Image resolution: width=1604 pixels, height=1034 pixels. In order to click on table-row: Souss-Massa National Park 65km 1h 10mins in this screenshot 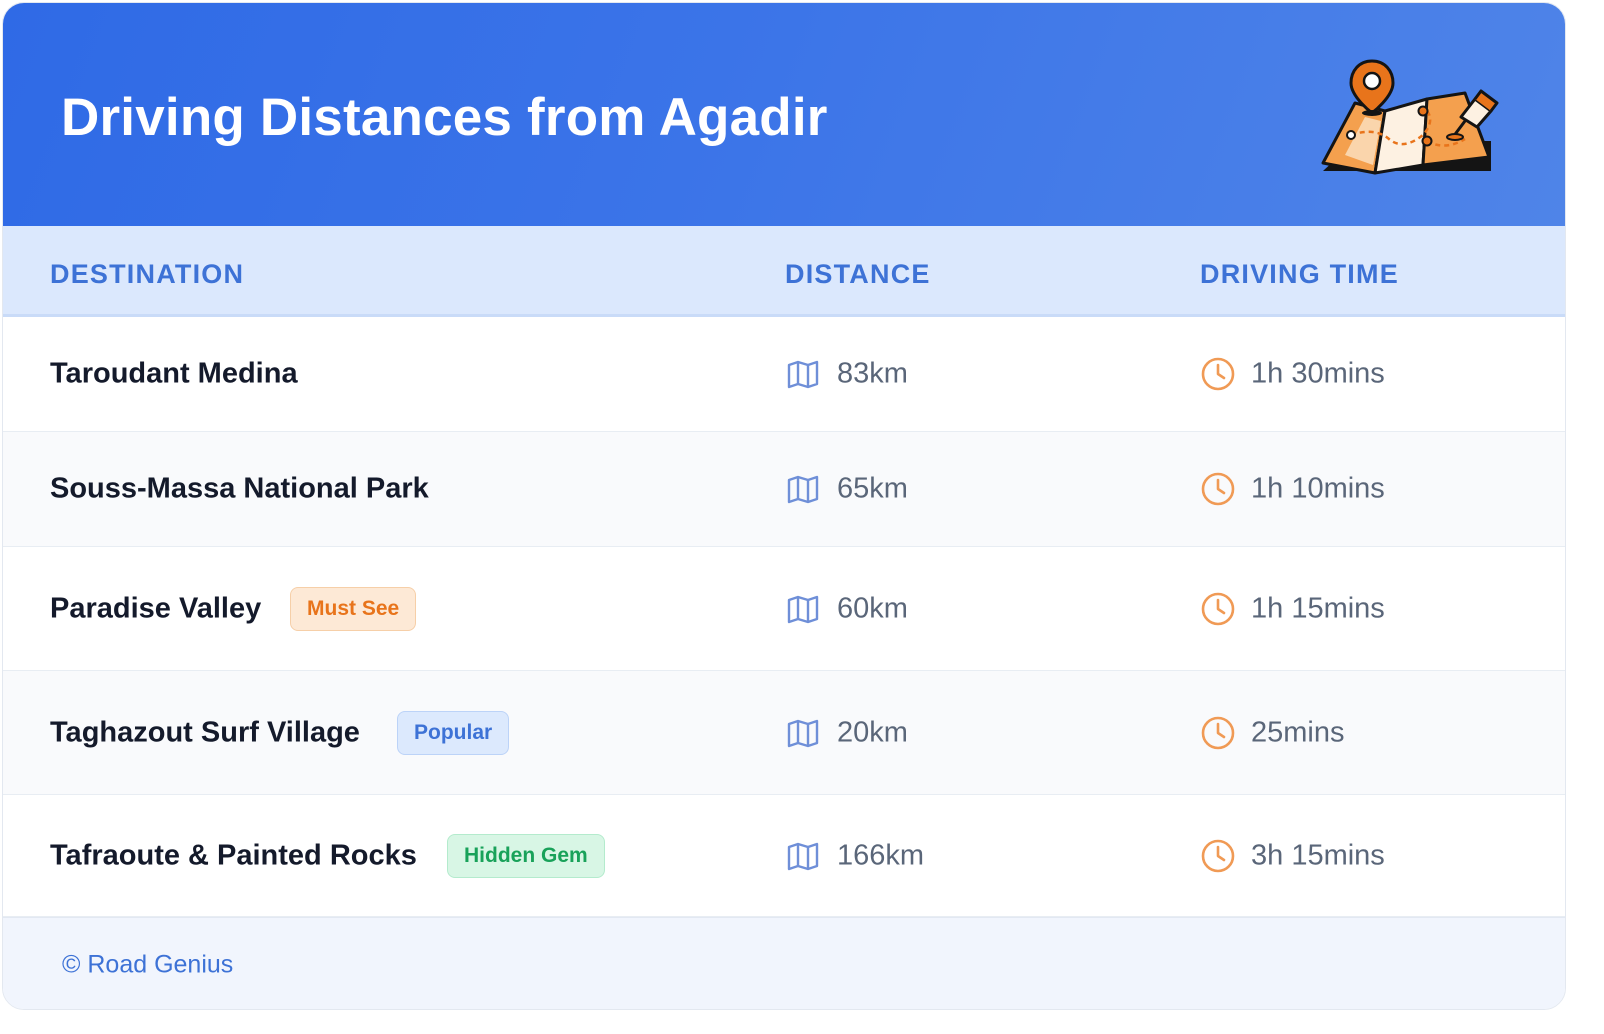, I will do `click(784, 489)`.